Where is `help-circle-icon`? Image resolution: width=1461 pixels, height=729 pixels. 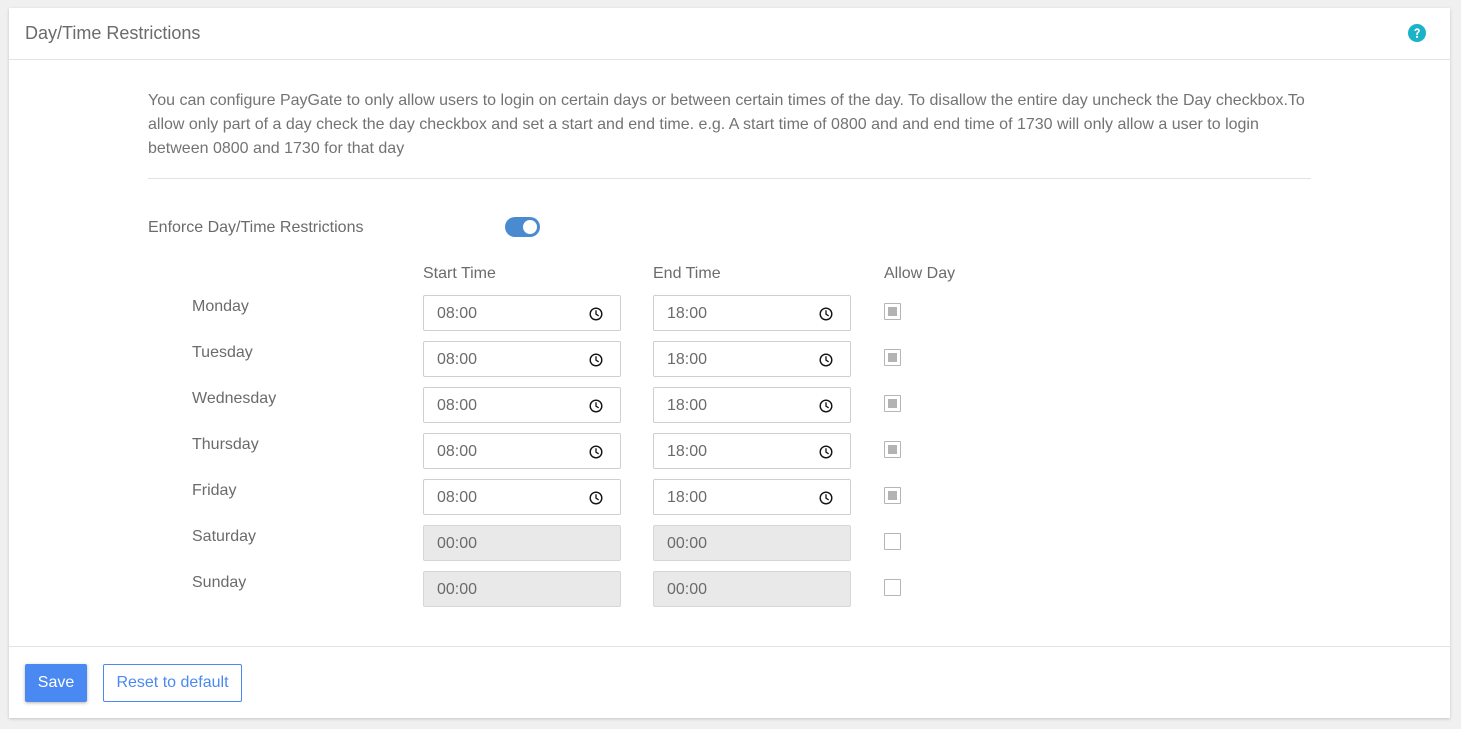 help-circle-icon is located at coordinates (1417, 33).